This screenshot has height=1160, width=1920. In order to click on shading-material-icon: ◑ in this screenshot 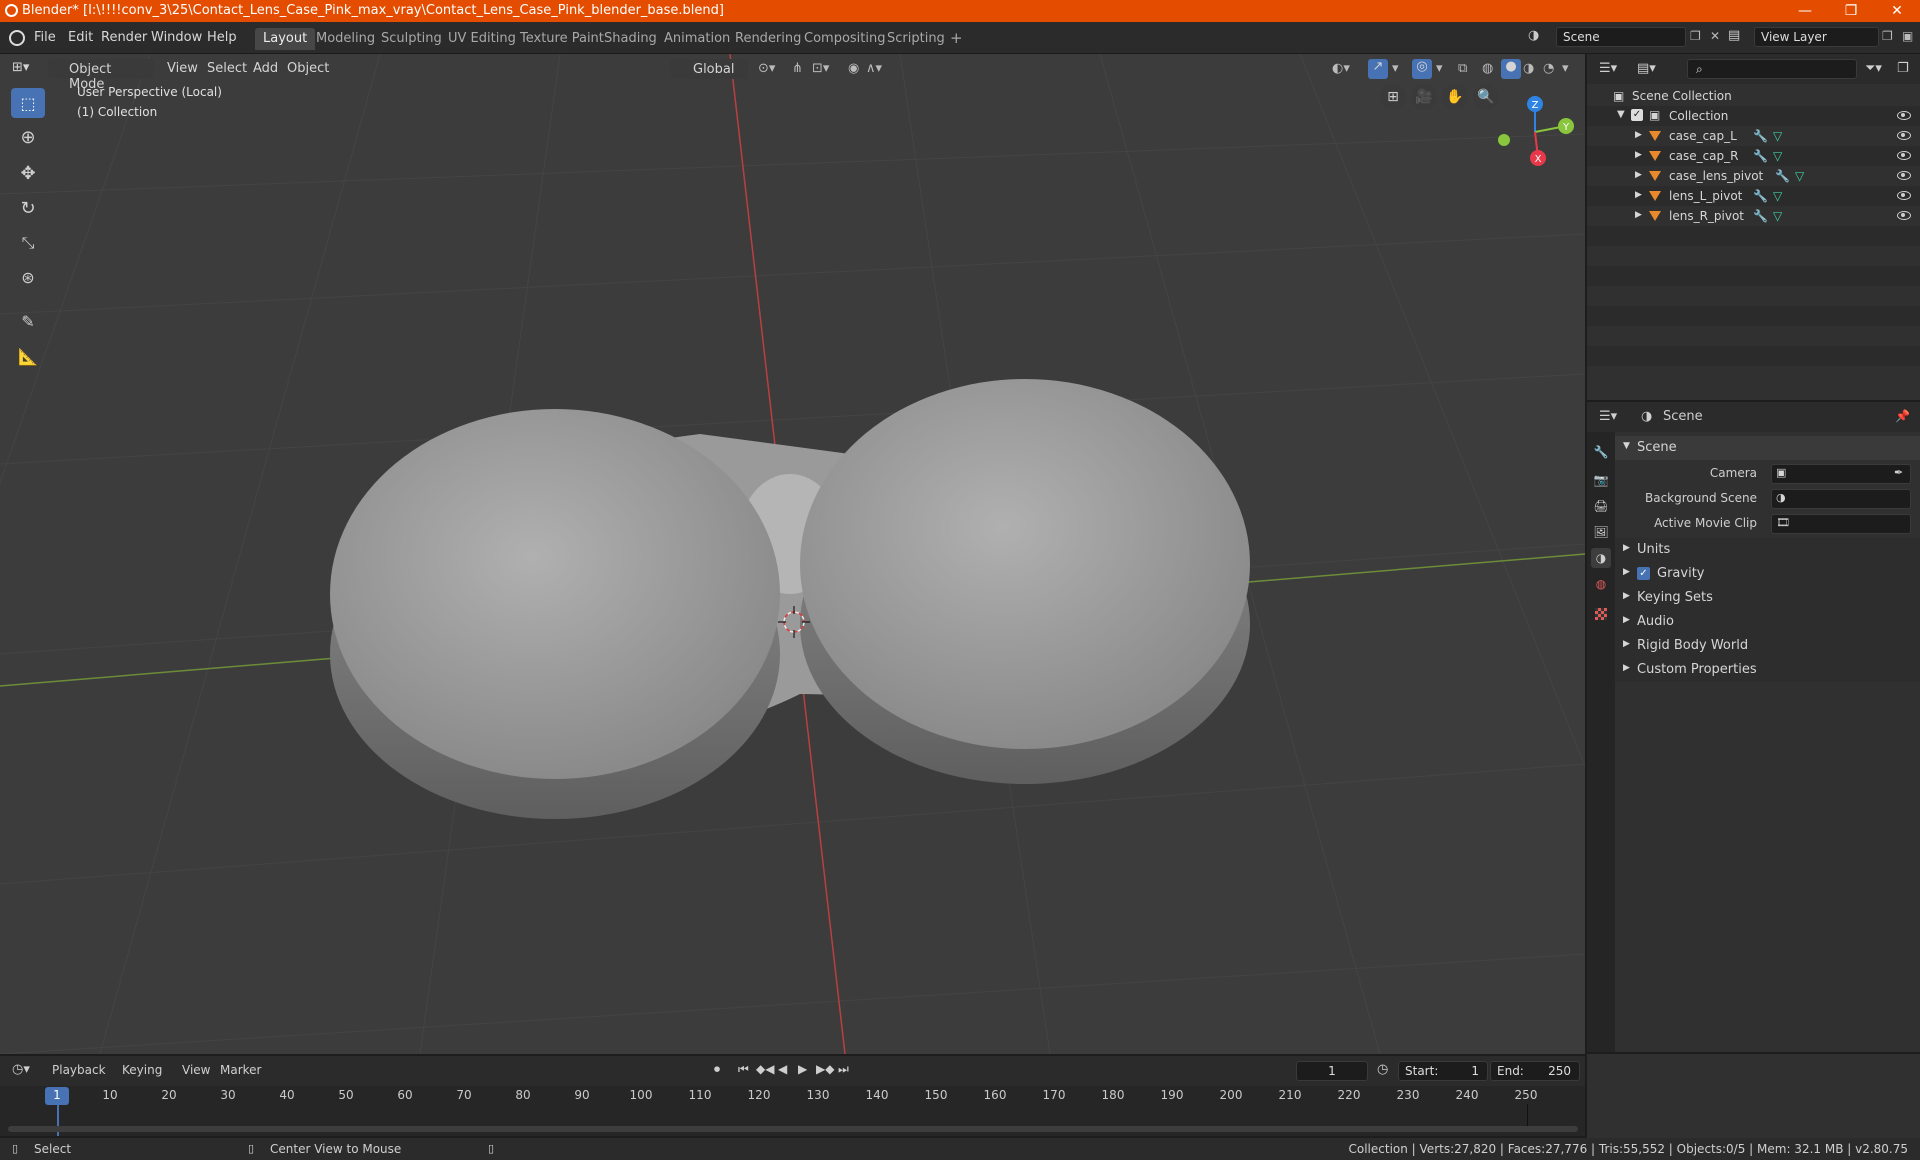, I will do `click(1528, 71)`.